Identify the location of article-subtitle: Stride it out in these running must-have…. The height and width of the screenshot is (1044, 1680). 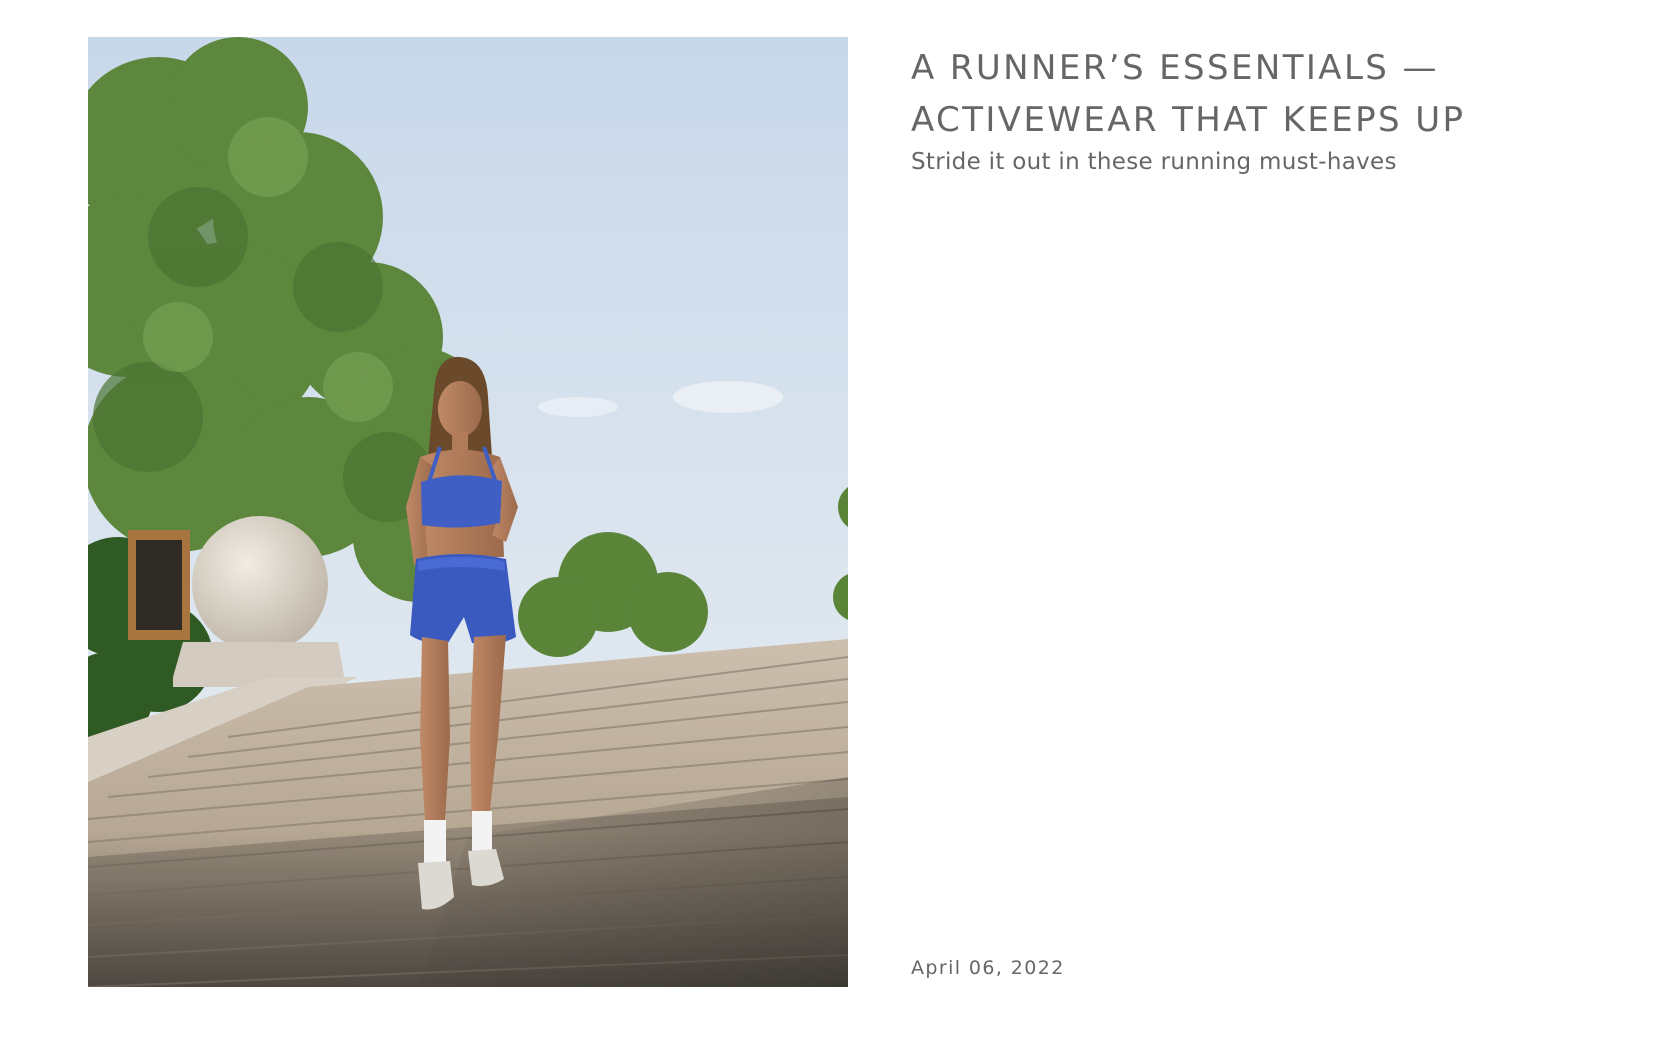
(1154, 162).